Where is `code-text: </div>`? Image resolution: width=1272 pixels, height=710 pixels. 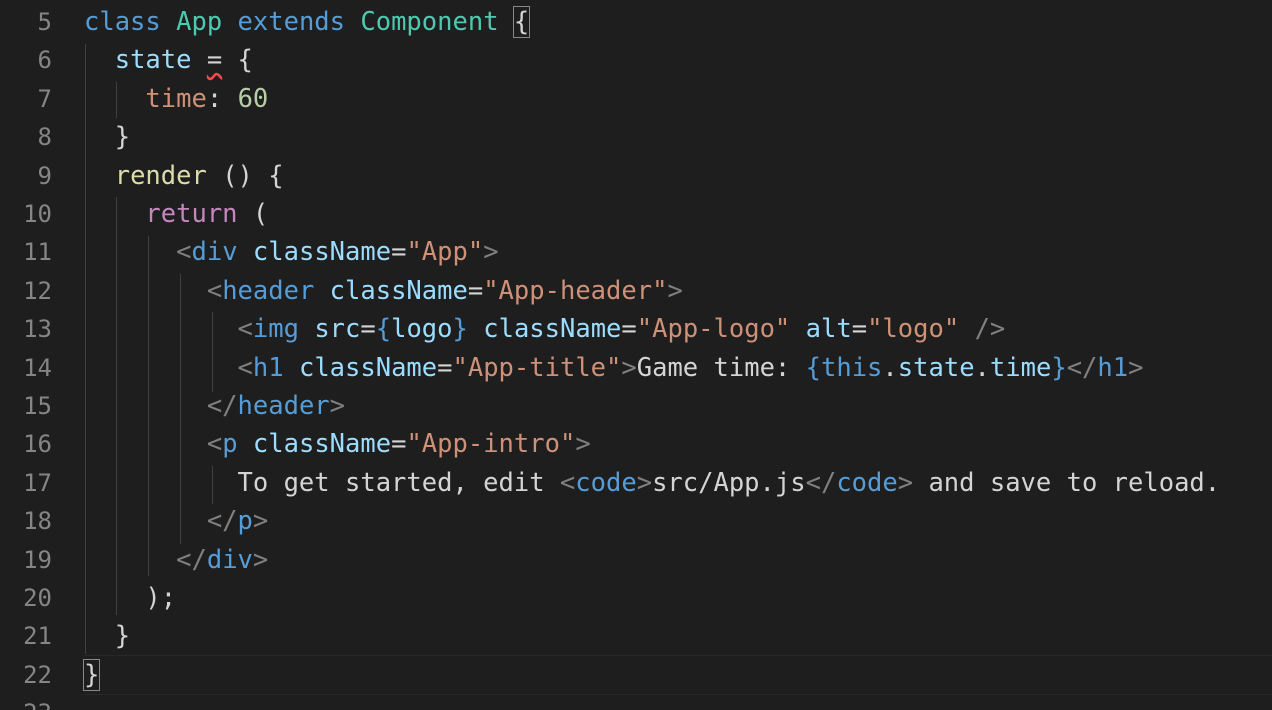 code-text: </div> is located at coordinates (176, 560).